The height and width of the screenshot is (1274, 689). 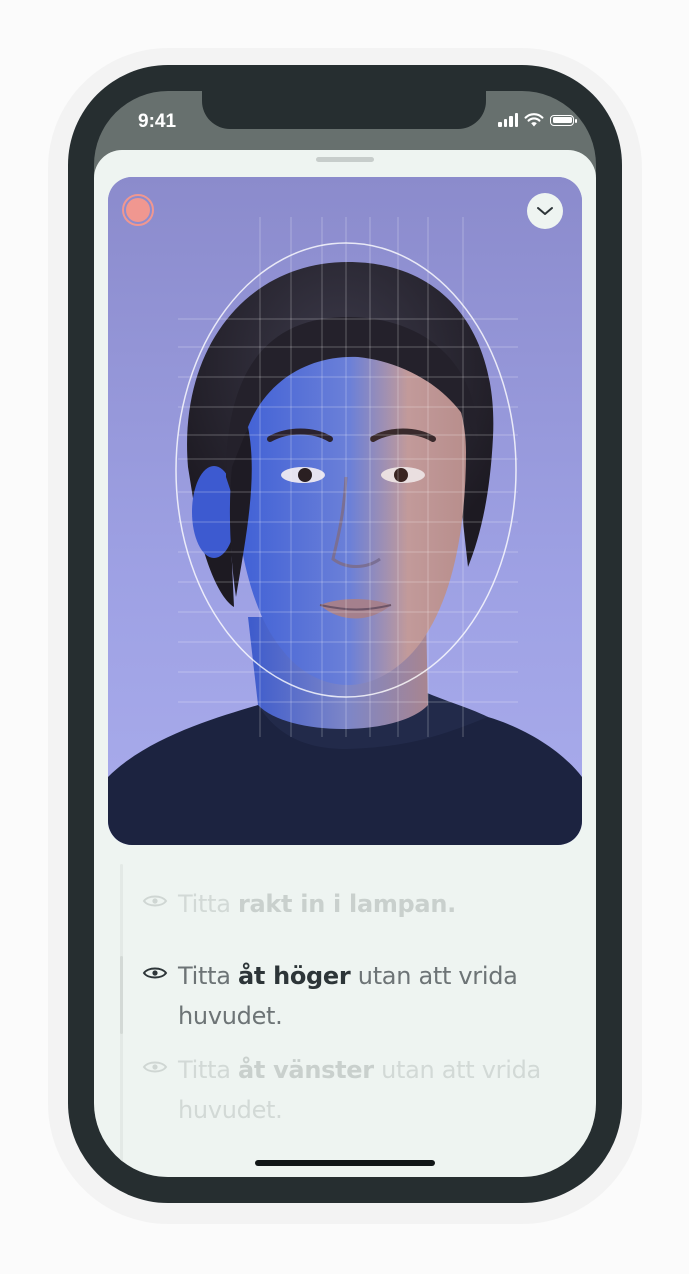 I want to click on progress-indicator, so click(x=121, y=995).